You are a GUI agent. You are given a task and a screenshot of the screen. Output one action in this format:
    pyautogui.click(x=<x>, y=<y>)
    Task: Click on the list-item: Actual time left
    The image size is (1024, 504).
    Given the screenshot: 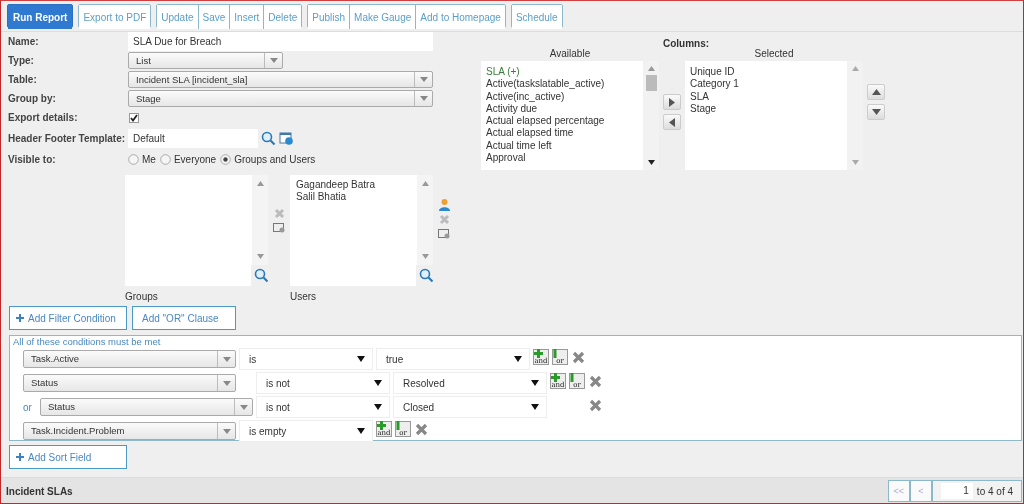 What is the action you would take?
    pyautogui.click(x=562, y=146)
    